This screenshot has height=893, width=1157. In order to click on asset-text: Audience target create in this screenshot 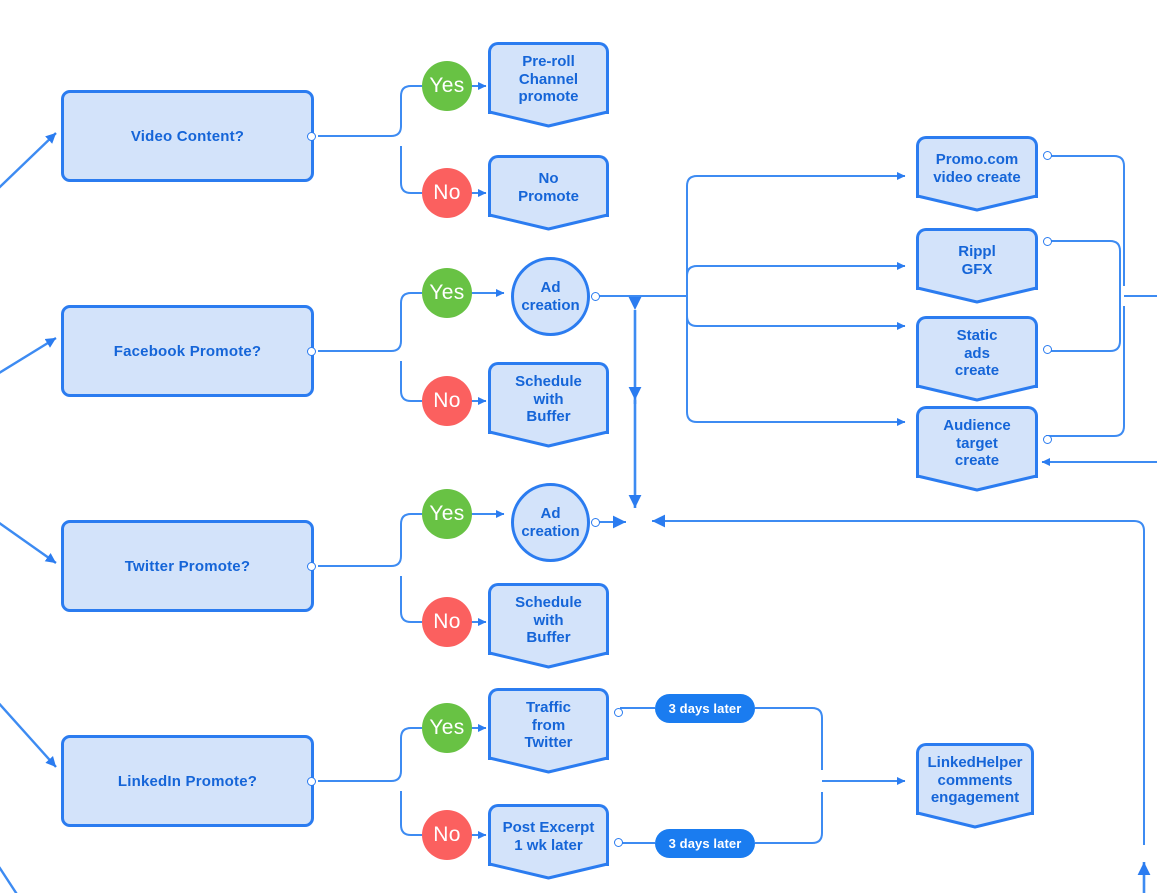, I will do `click(977, 443)`.